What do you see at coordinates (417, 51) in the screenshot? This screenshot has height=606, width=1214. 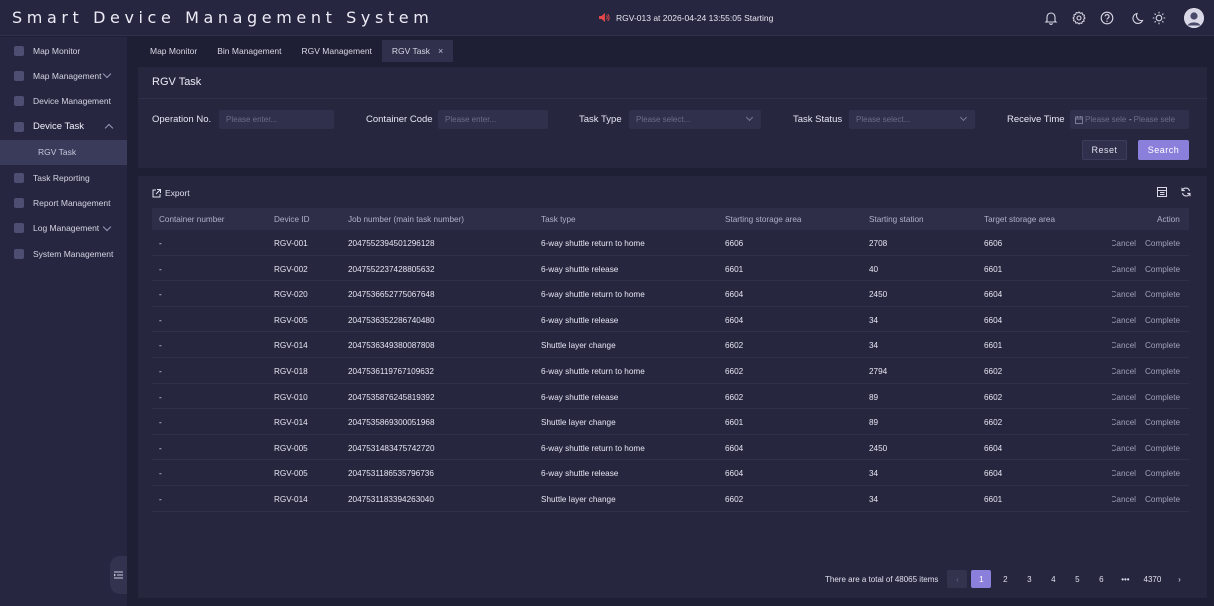 I see `tab-rgv-task: RGV Task ×` at bounding box center [417, 51].